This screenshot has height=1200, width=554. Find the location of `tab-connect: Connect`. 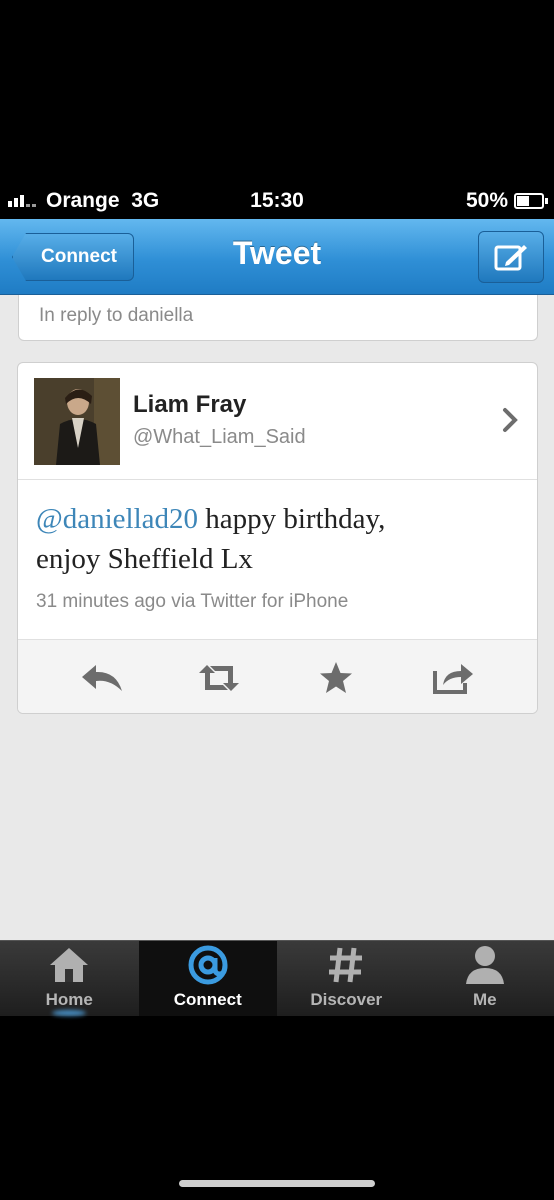

tab-connect: Connect is located at coordinates (207, 978).